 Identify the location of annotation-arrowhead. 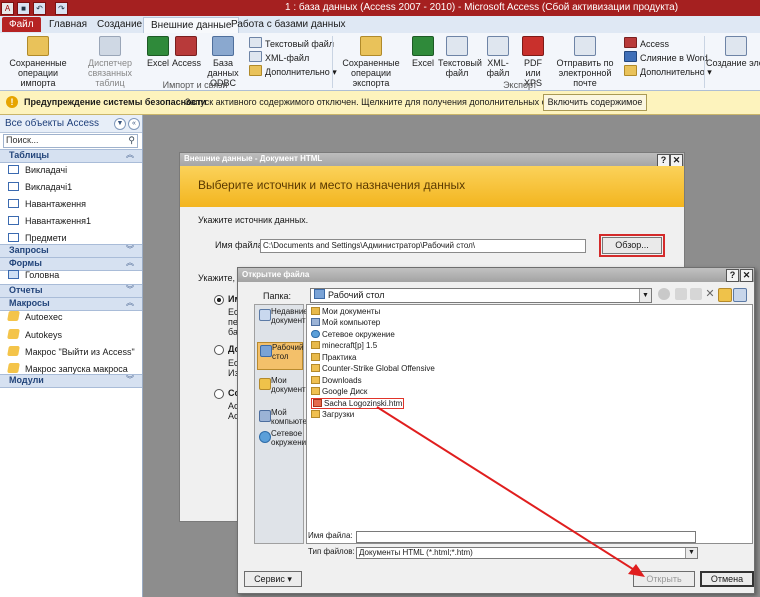
(636, 570).